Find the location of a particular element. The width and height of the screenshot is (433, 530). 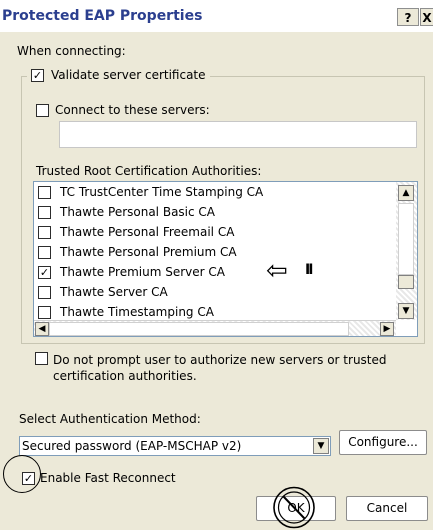

arrow-down-icon: ▼ is located at coordinates (406, 311).